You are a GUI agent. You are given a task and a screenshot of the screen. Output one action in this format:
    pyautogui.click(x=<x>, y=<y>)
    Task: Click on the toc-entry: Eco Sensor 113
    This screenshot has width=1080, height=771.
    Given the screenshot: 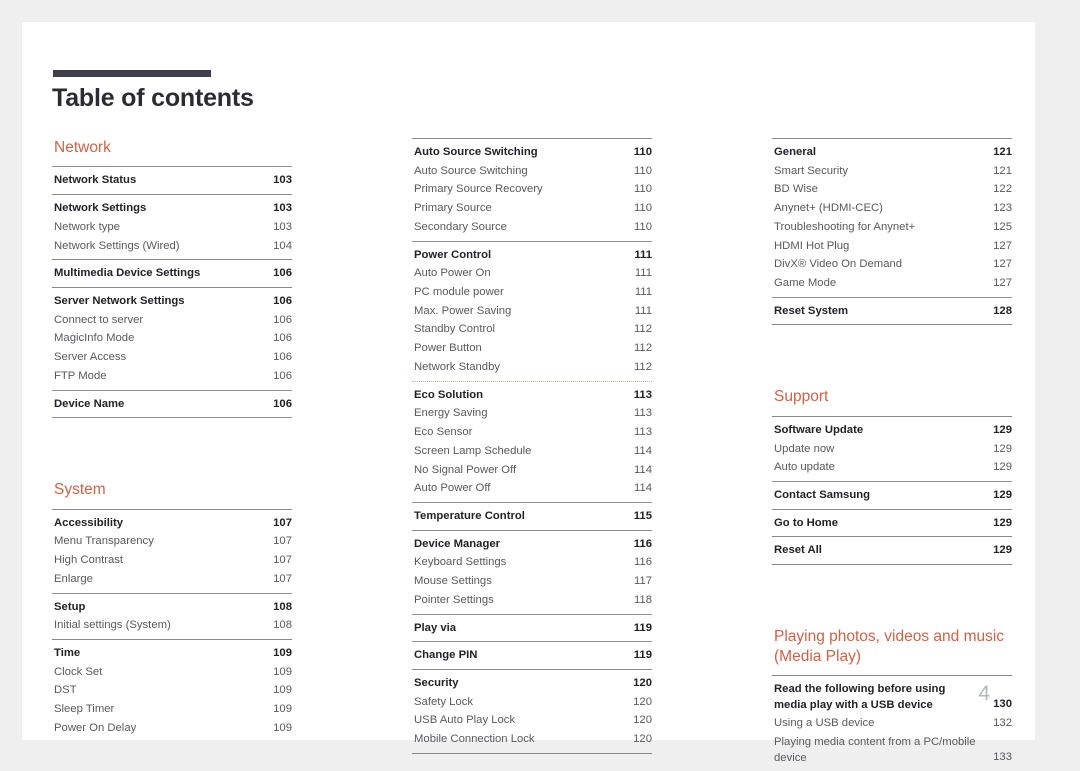 What is the action you would take?
    pyautogui.click(x=532, y=432)
    